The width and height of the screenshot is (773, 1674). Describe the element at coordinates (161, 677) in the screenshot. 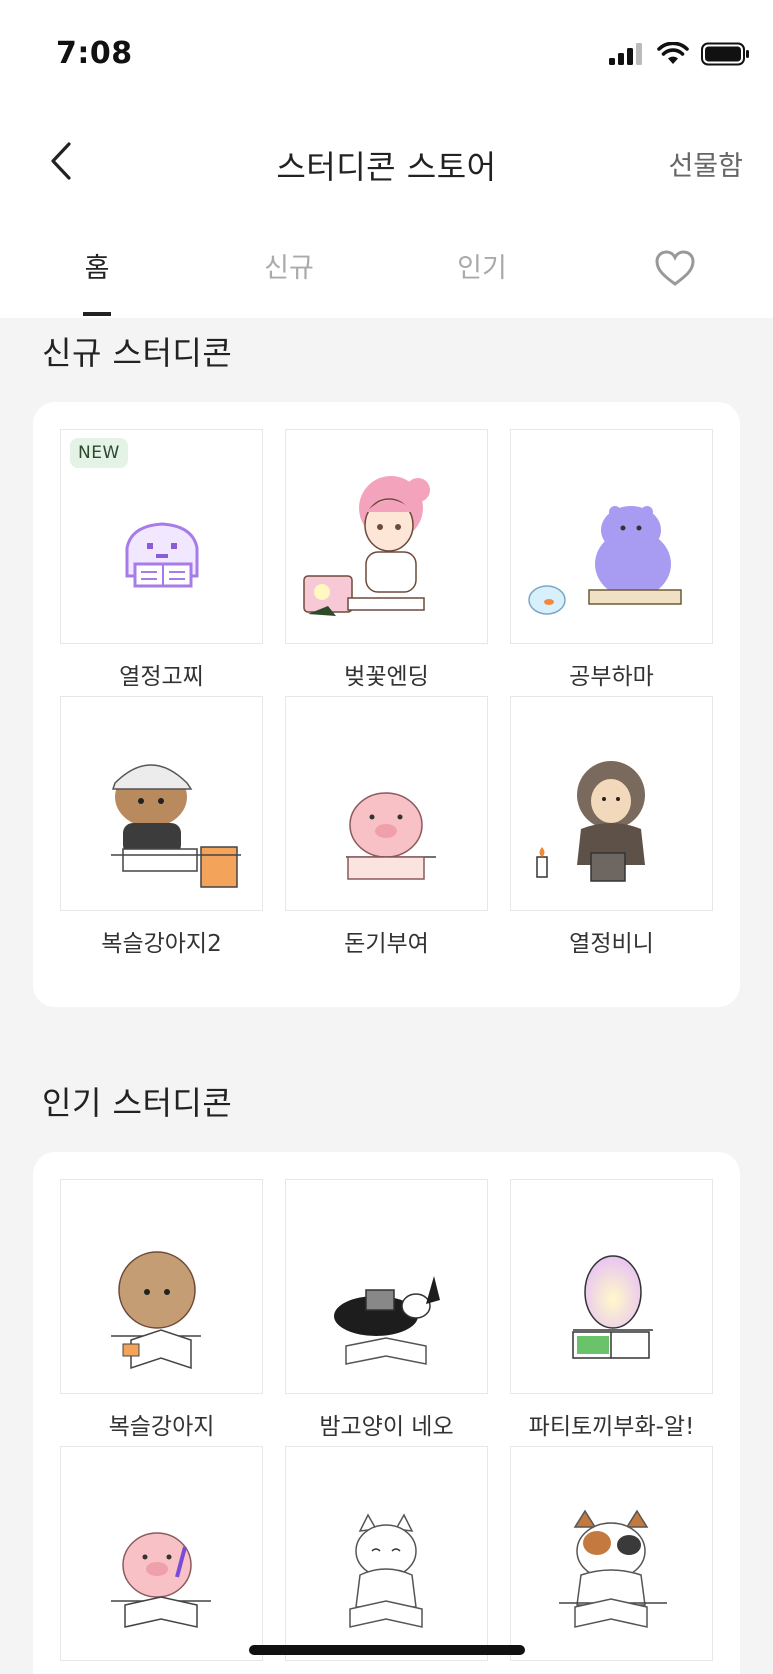

I see `sticker-name: 열정고찌` at that location.